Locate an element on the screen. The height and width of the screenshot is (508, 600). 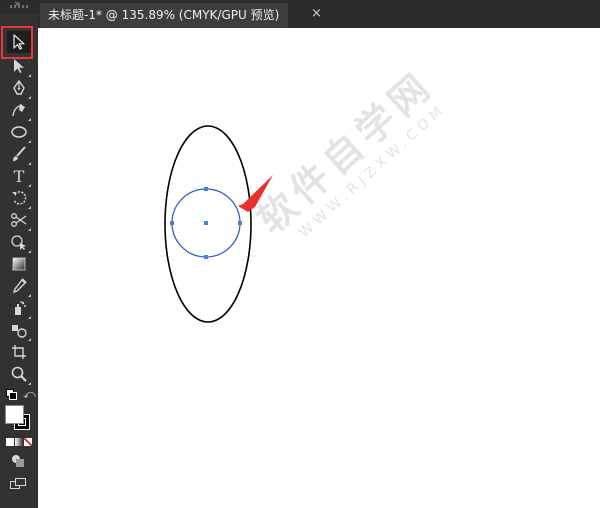
zoom-tool is located at coordinates (19, 374).